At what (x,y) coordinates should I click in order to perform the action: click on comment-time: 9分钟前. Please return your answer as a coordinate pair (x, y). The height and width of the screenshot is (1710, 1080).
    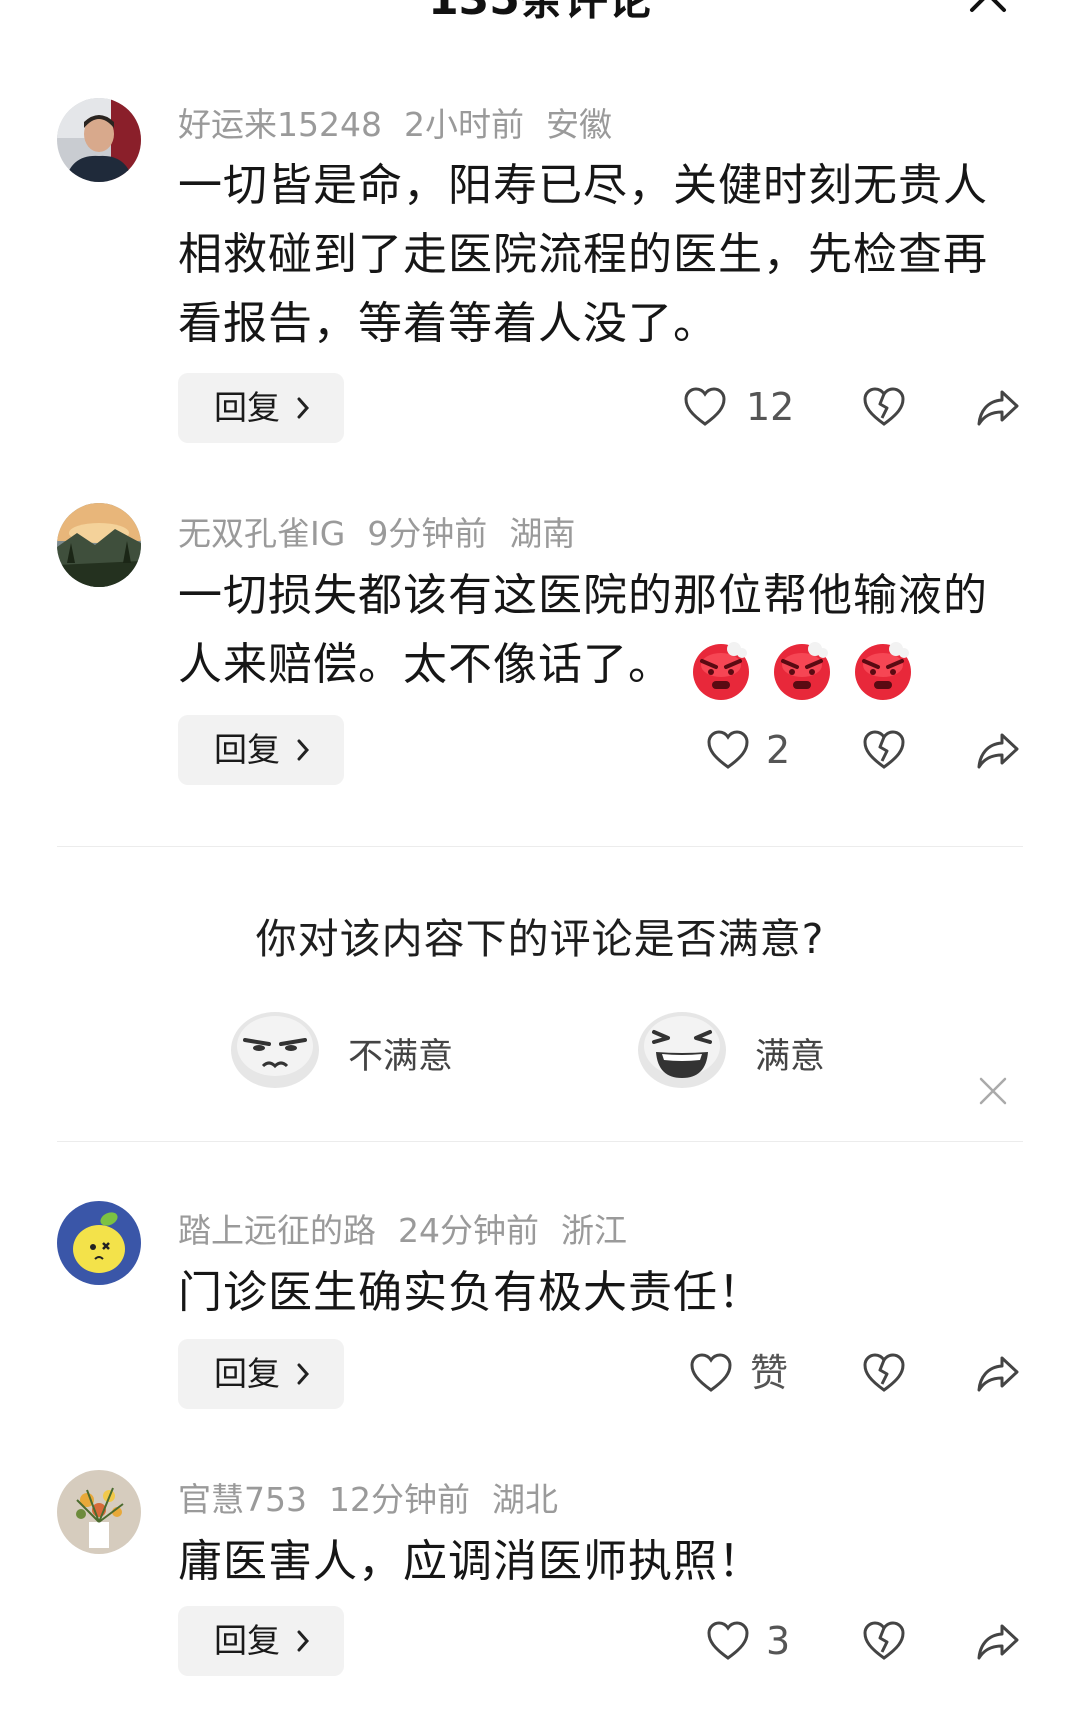
    Looking at the image, I should click on (427, 533).